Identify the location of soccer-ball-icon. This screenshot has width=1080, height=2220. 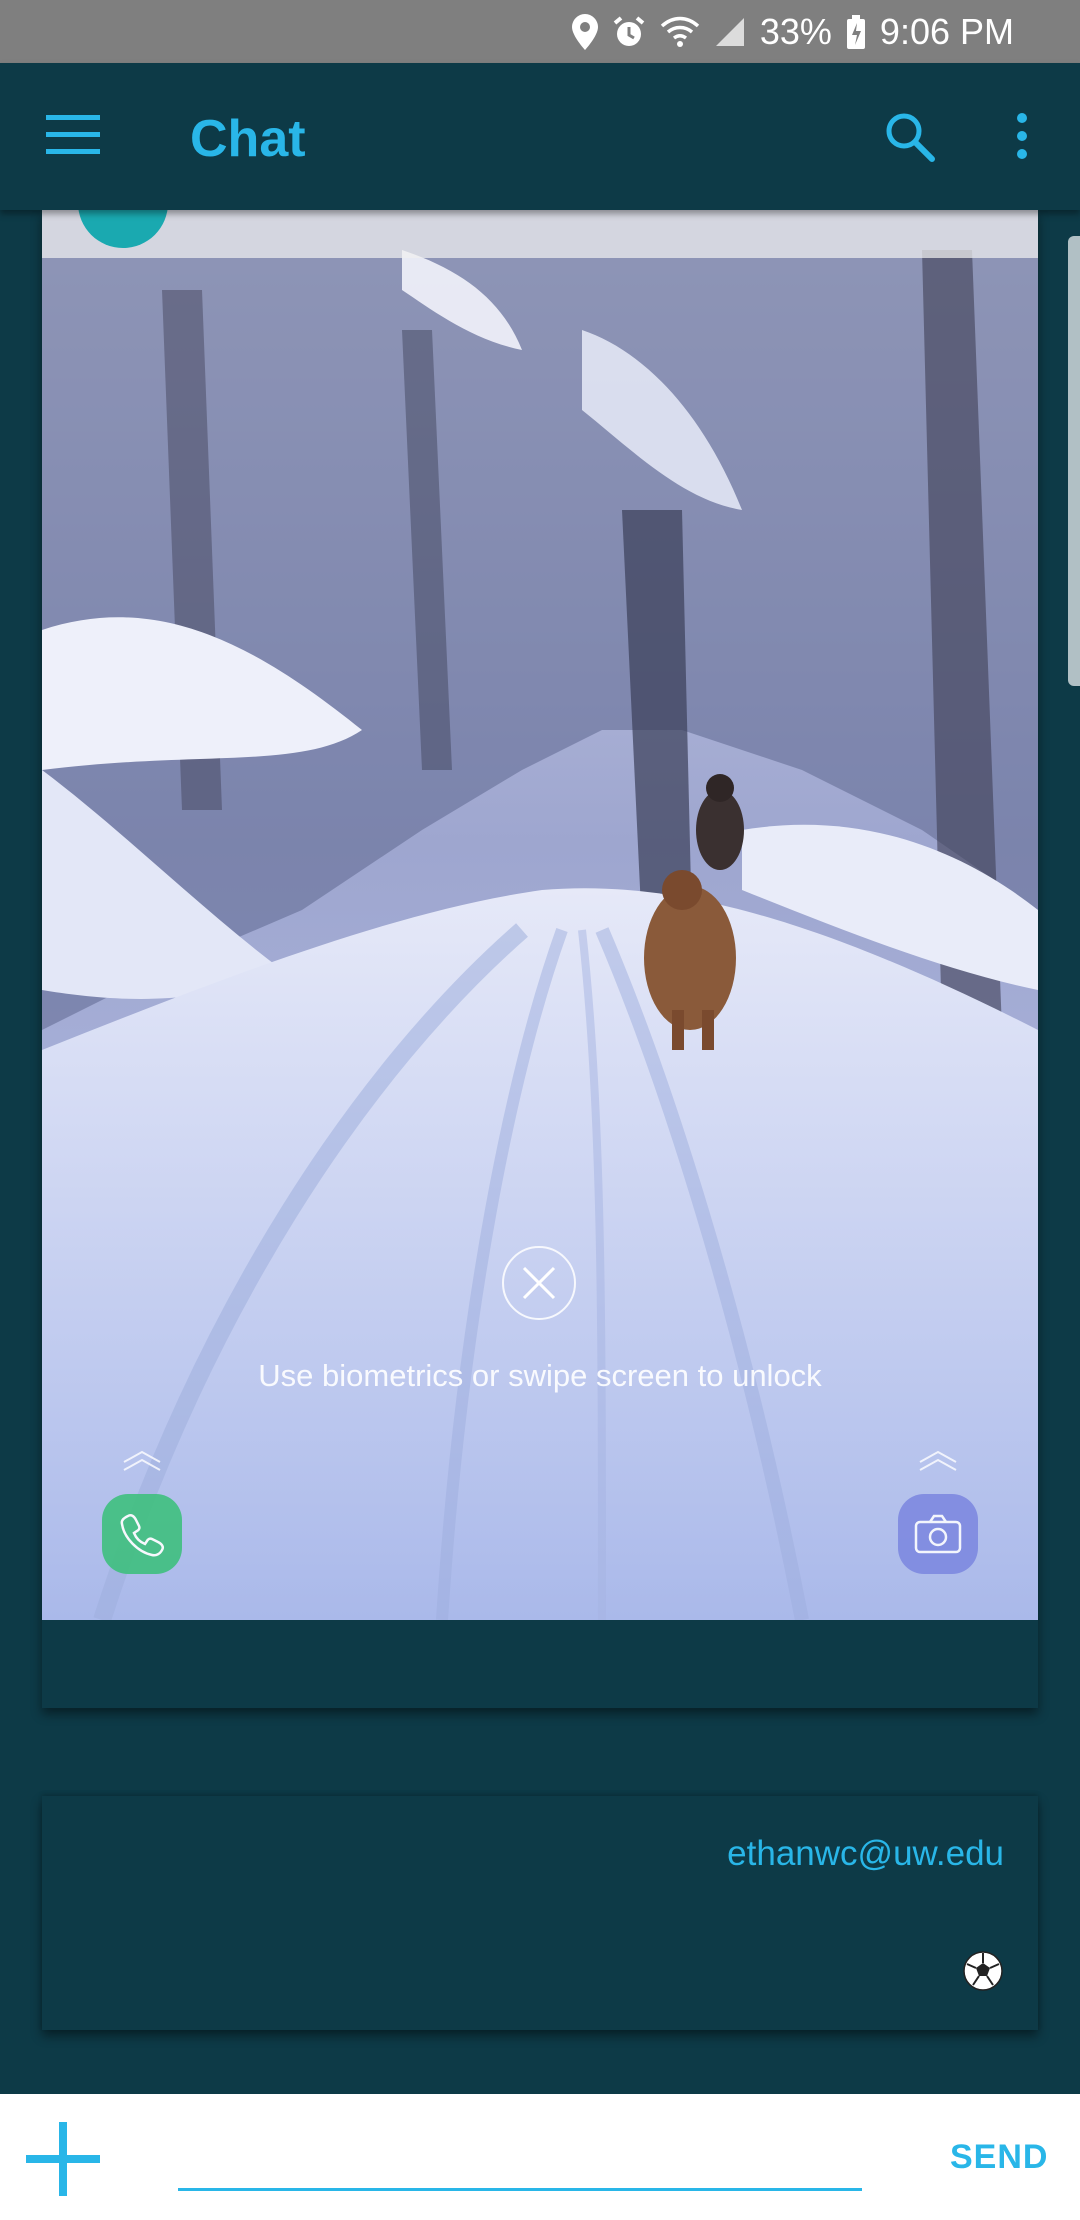
(983, 1973).